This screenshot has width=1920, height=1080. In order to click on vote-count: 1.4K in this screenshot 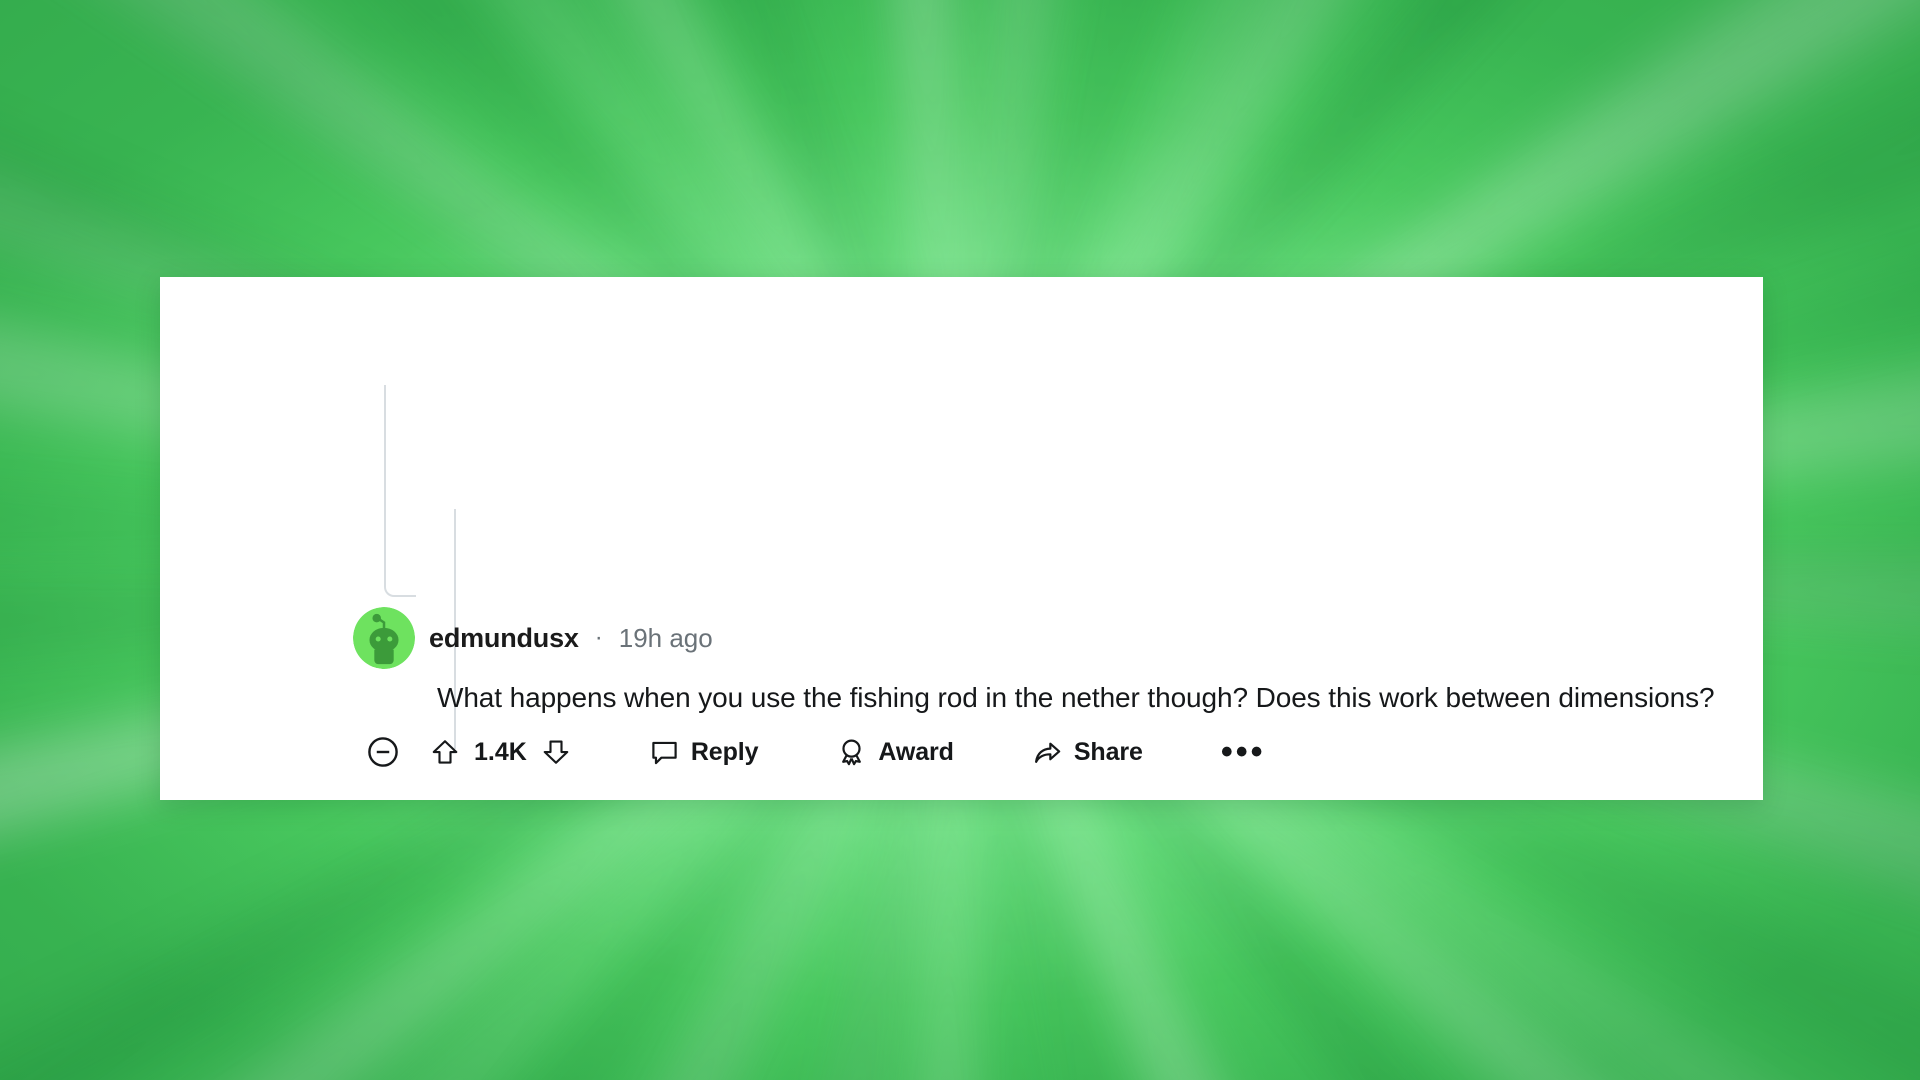, I will do `click(500, 751)`.